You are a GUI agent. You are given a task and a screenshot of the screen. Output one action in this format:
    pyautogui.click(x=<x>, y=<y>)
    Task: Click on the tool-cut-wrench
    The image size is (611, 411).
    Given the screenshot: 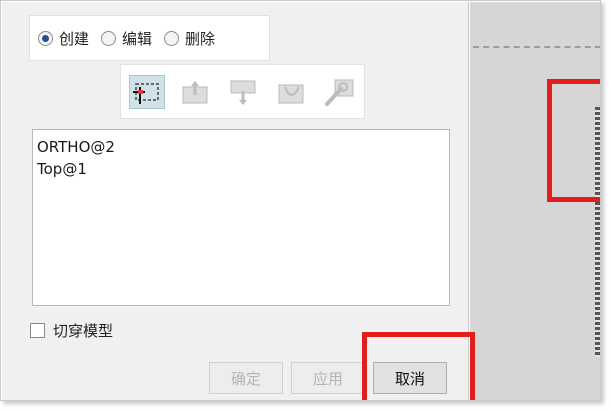 What is the action you would take?
    pyautogui.click(x=339, y=92)
    